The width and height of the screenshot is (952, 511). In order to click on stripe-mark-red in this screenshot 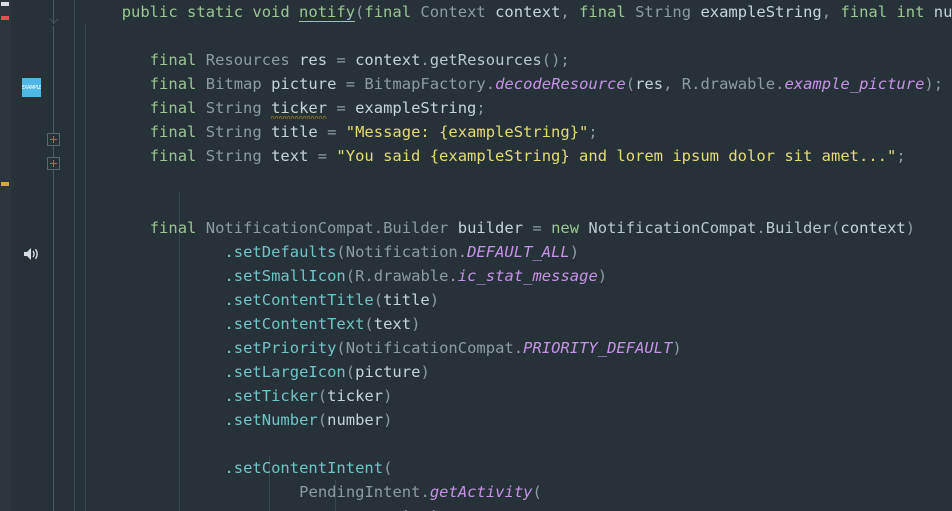, I will do `click(5, 18)`.